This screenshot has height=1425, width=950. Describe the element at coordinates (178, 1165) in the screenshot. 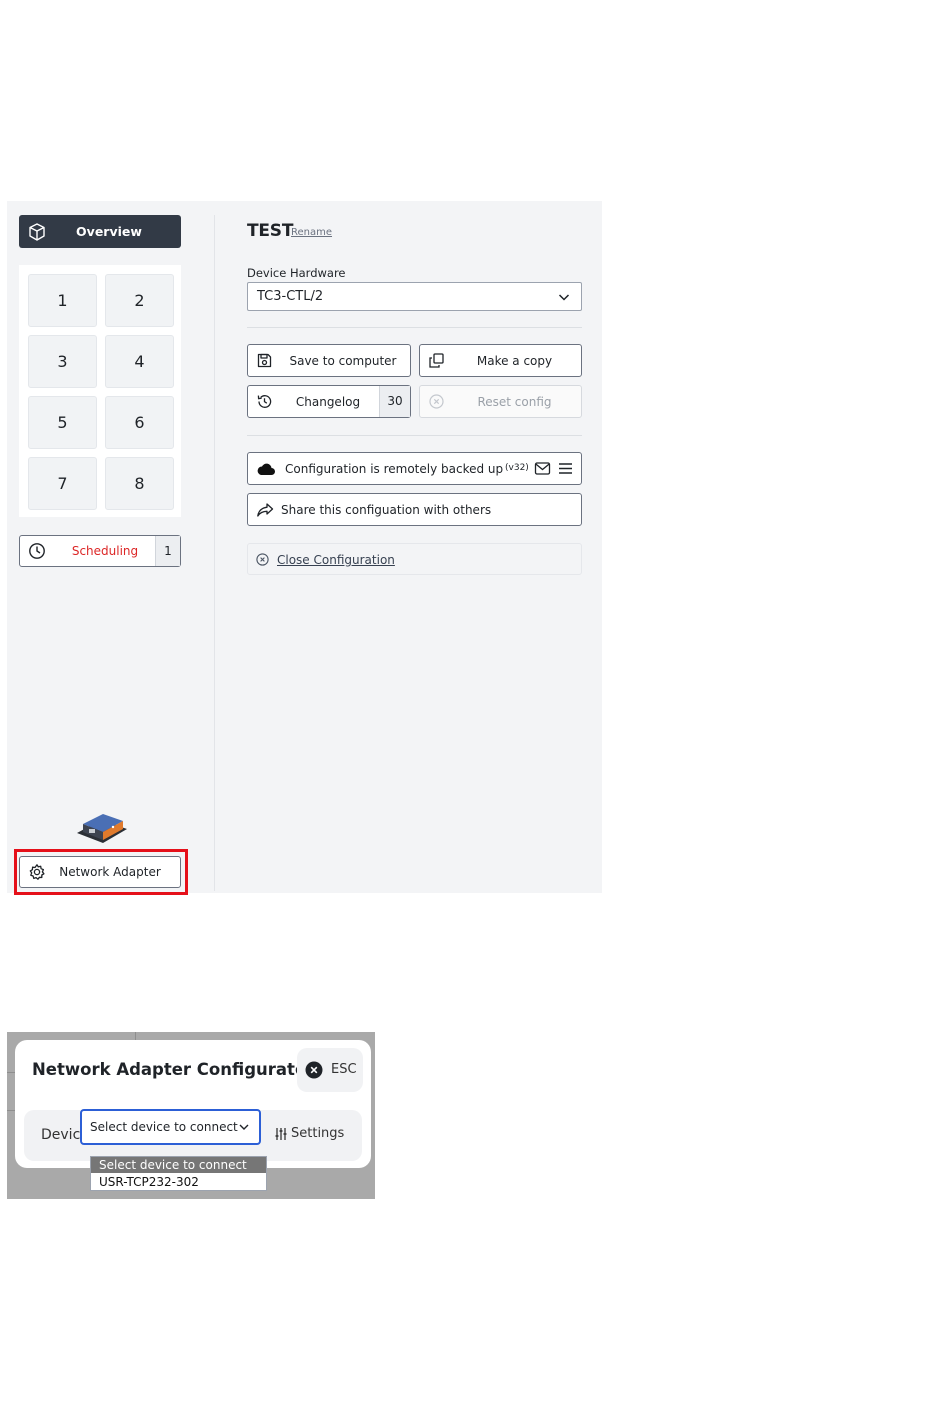

I see `dropdown-option-placeholder: Select device to connect` at that location.